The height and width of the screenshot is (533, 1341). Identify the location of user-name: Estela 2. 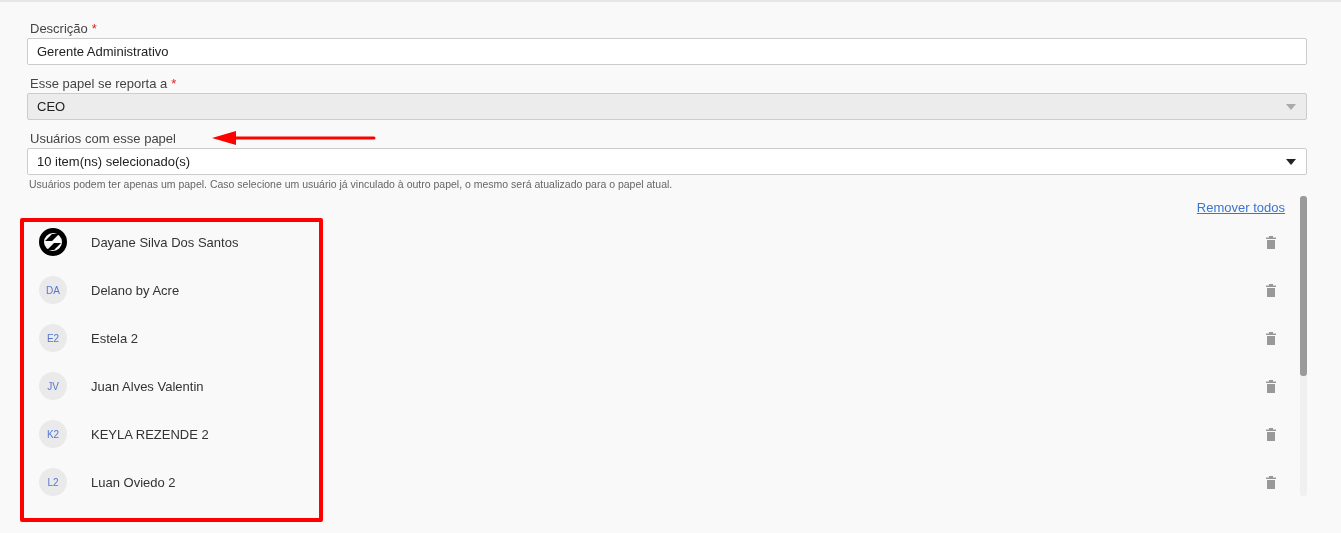
(115, 338).